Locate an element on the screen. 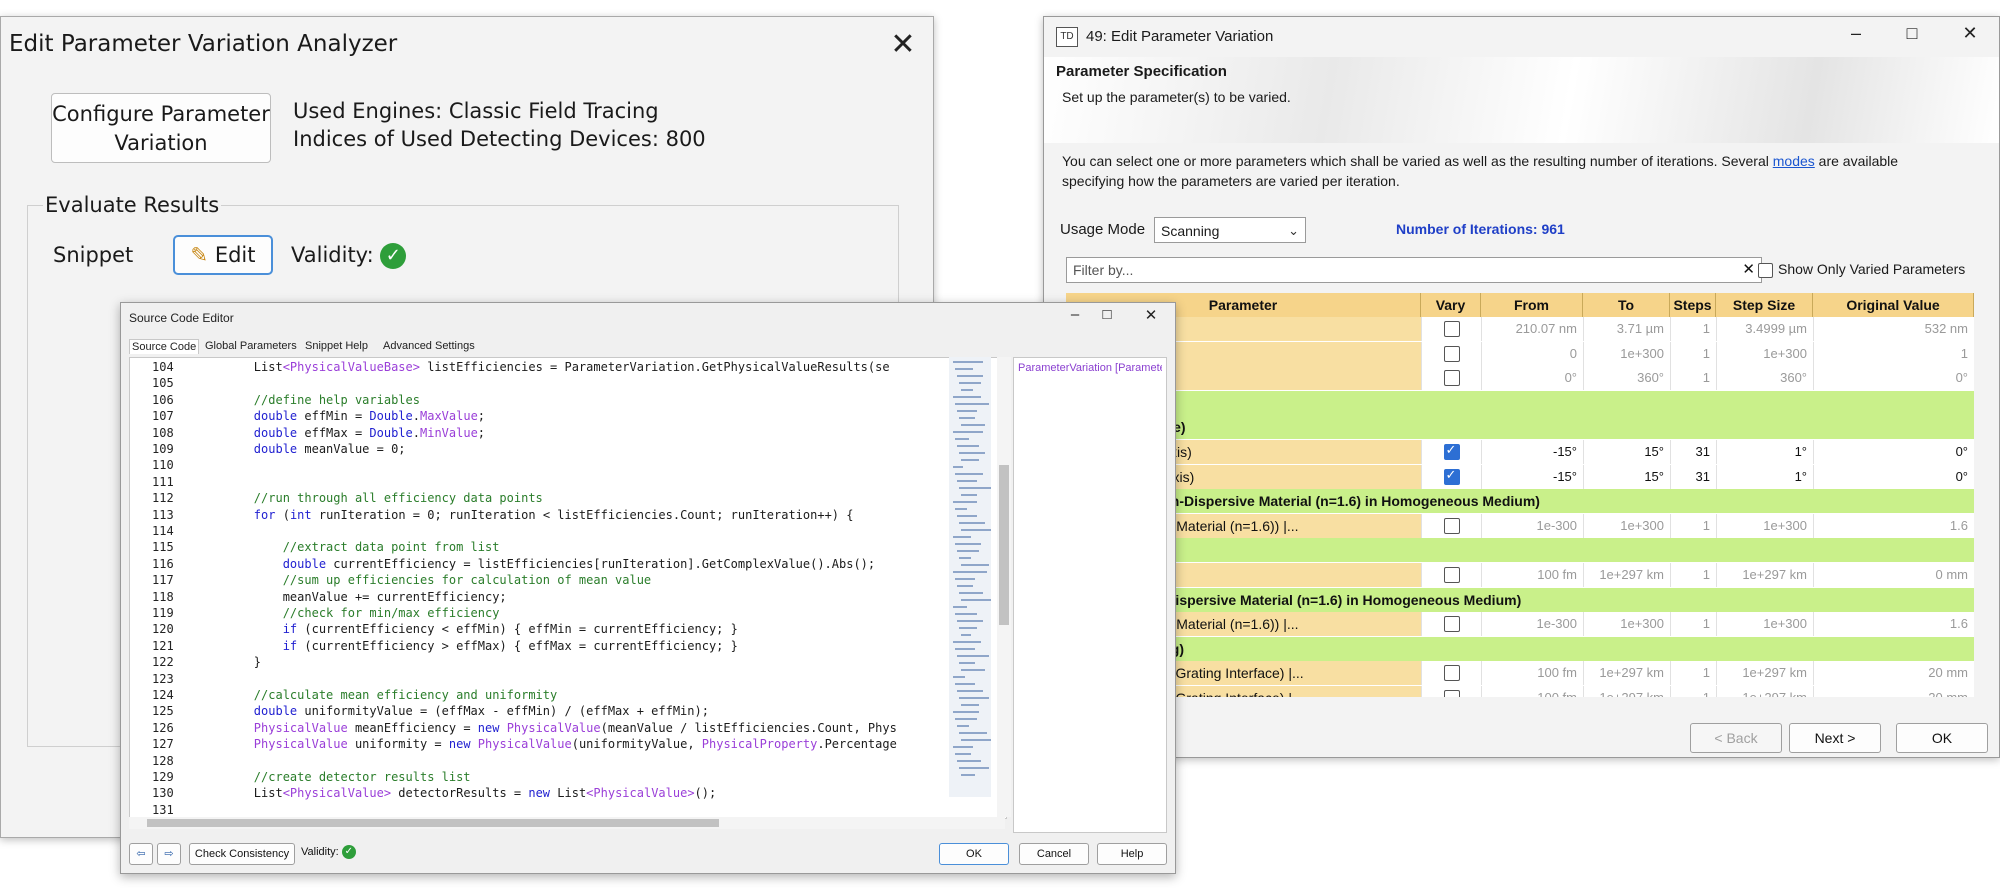 The width and height of the screenshot is (2000, 888). help-button: Help is located at coordinates (1132, 854).